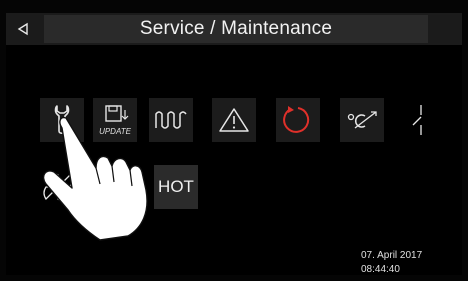  Describe the element at coordinates (176, 187) in the screenshot. I see `hot-button: HOT` at that location.